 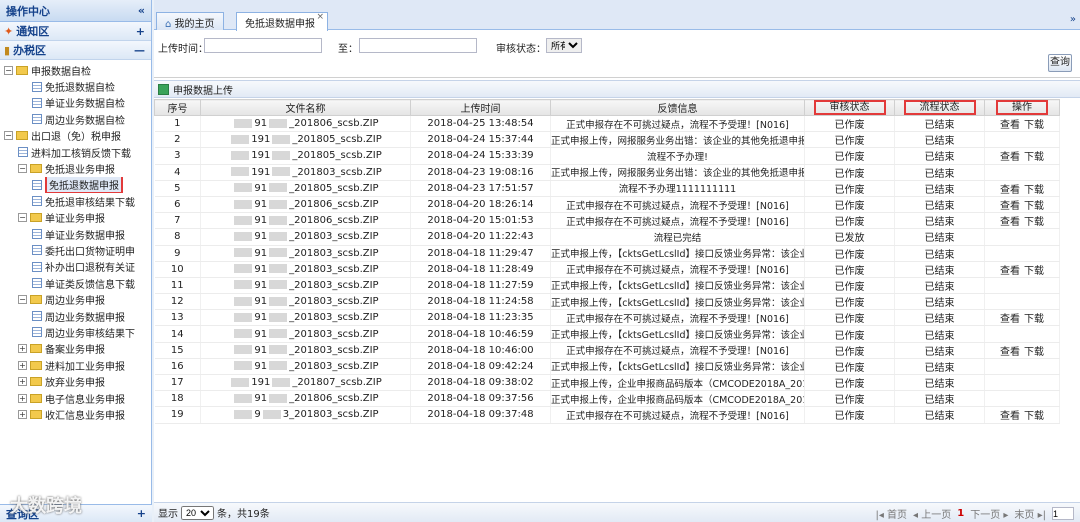 I want to click on section-notice: ✦ 通知区 +, so click(x=75, y=31).